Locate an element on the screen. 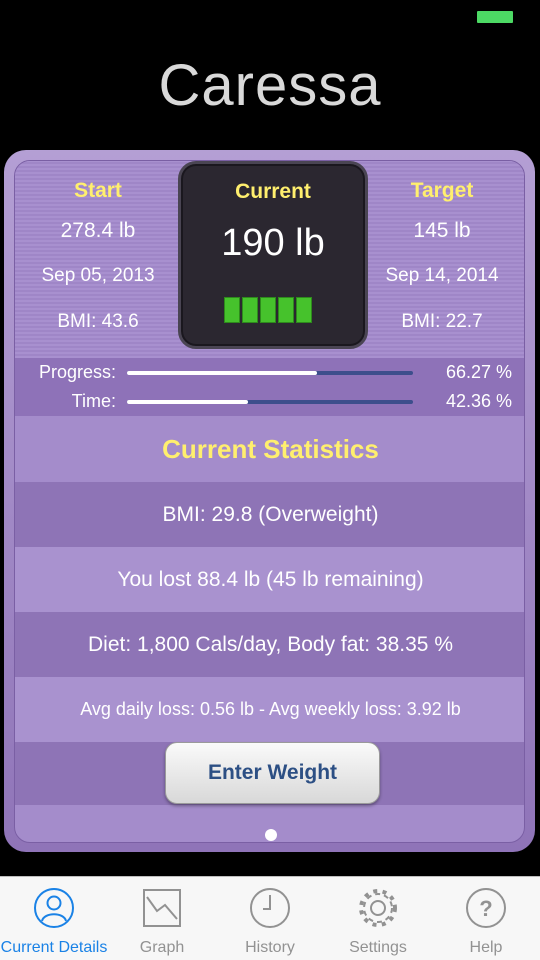 The image size is (540, 960). current-level-bars is located at coordinates (268, 310).